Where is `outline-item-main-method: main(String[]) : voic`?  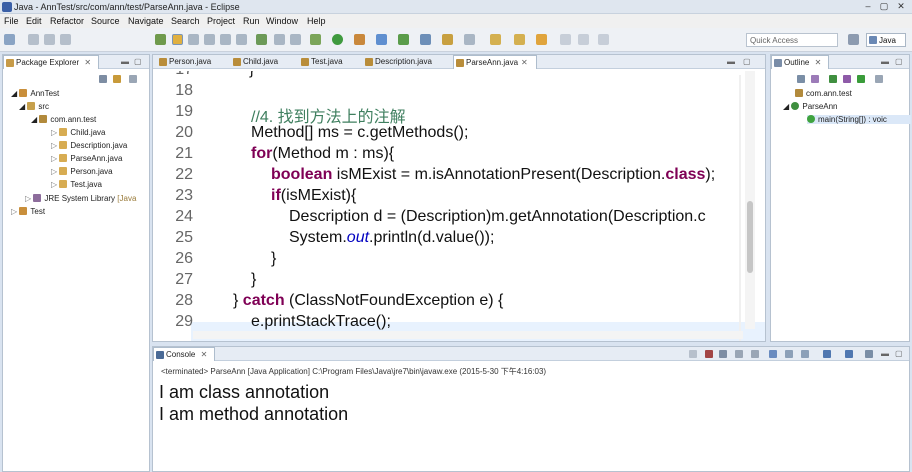
outline-item-main-method: main(String[]) : voic is located at coordinates (859, 119).